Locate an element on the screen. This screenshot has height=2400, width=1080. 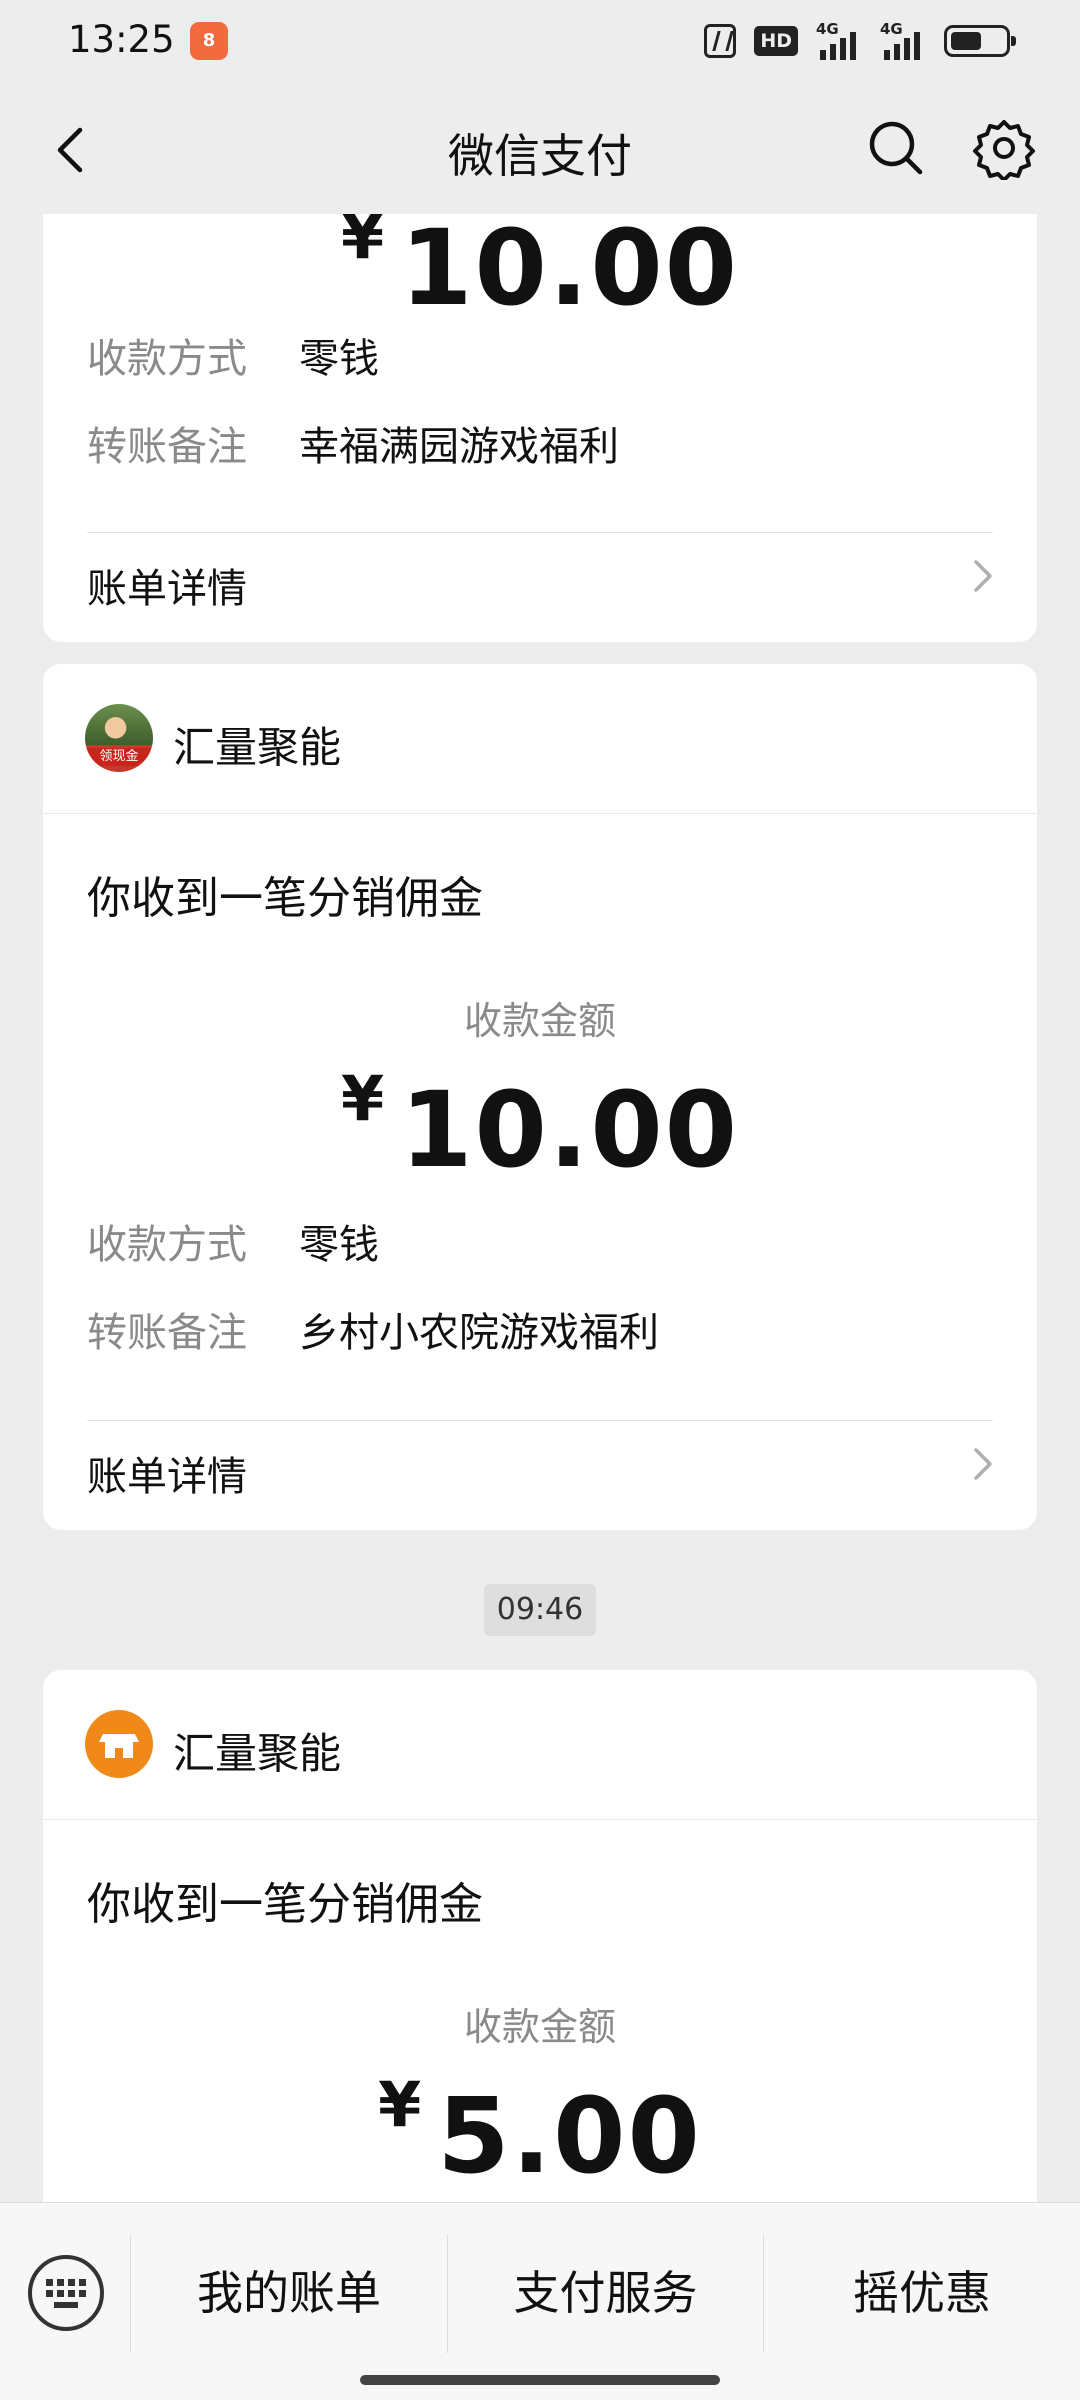
signal-sim2-icon: 4G is located at coordinates (903, 40).